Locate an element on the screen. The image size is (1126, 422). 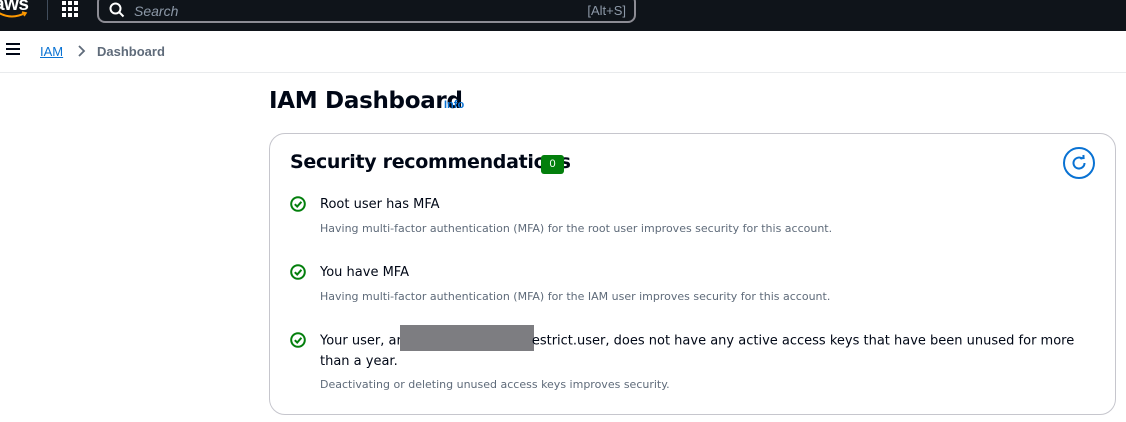
refresh-button is located at coordinates (1079, 163).